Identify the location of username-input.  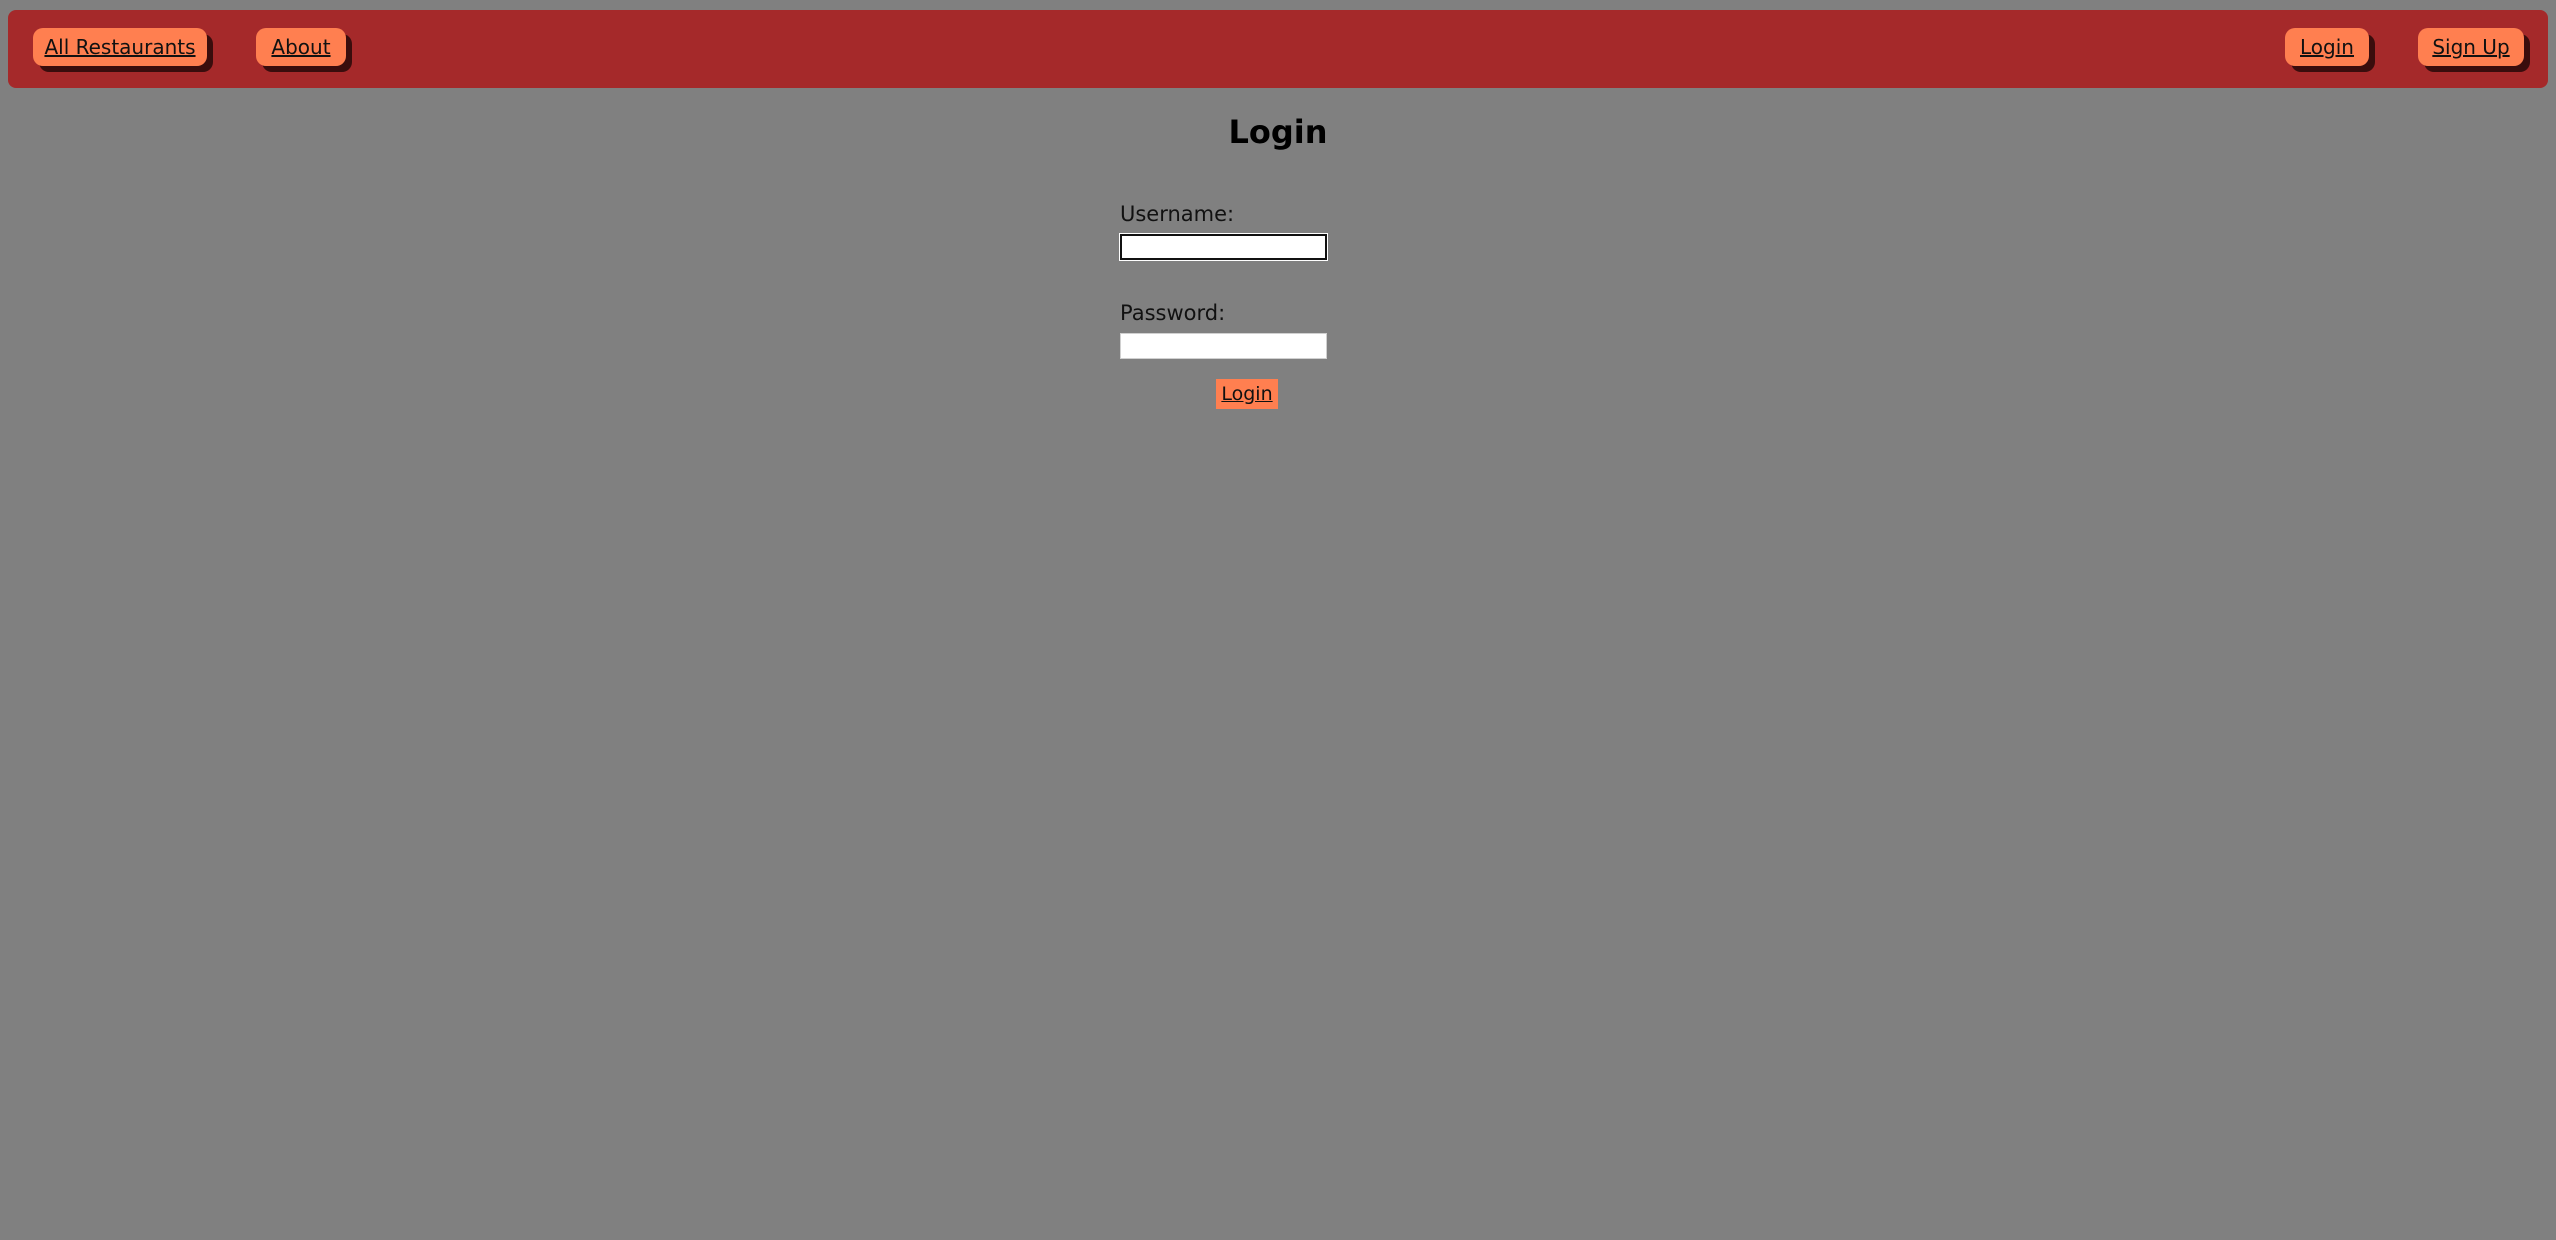
(1223, 247).